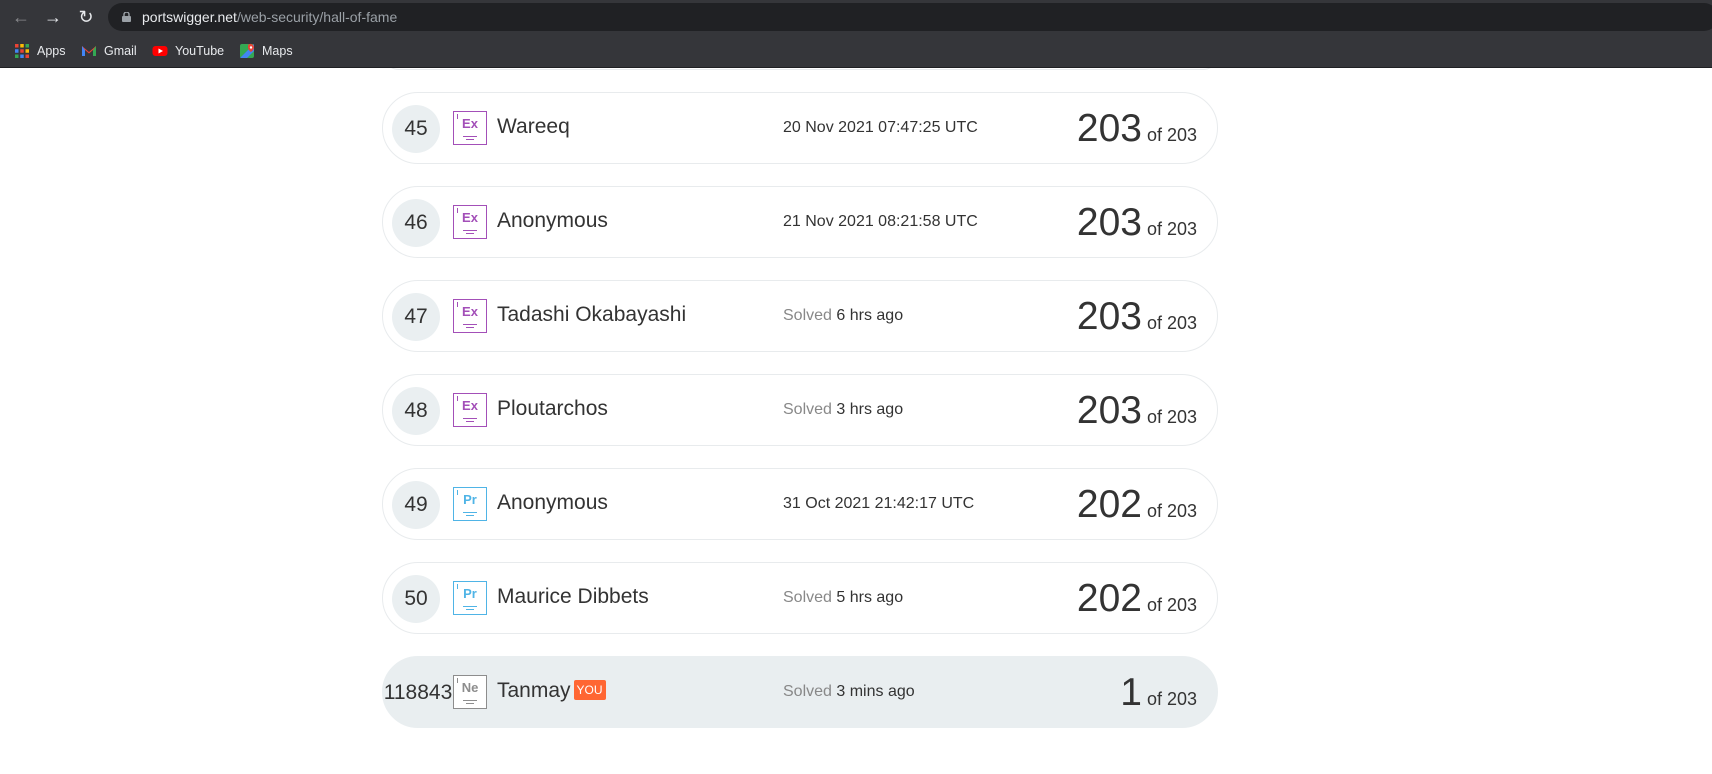  What do you see at coordinates (416, 223) in the screenshot?
I see `rank-number: 46` at bounding box center [416, 223].